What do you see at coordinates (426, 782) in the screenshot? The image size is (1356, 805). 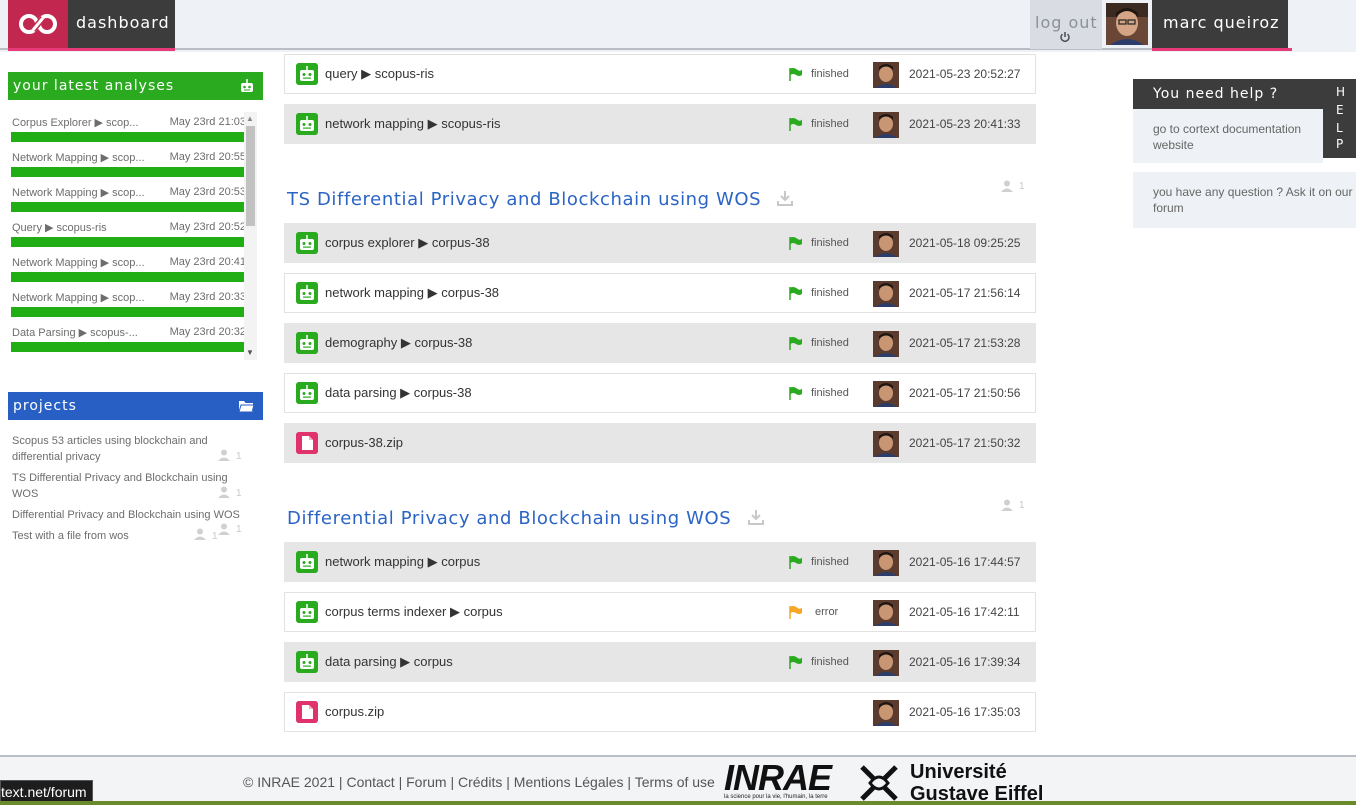 I see `footer-link-forum: Forum` at bounding box center [426, 782].